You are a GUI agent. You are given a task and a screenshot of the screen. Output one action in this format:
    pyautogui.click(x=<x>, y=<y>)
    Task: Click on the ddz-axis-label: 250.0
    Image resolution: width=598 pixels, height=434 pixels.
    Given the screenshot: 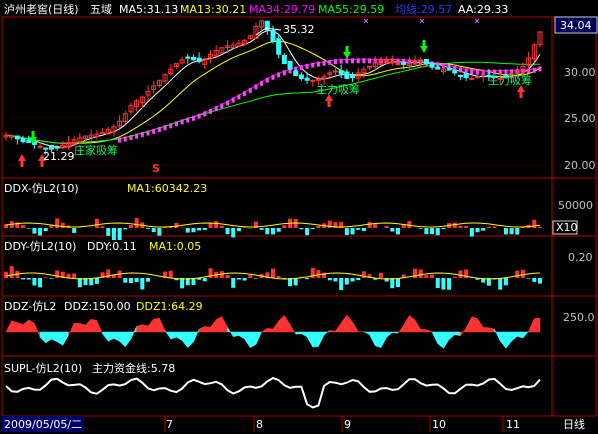 What is the action you would take?
    pyautogui.click(x=579, y=317)
    